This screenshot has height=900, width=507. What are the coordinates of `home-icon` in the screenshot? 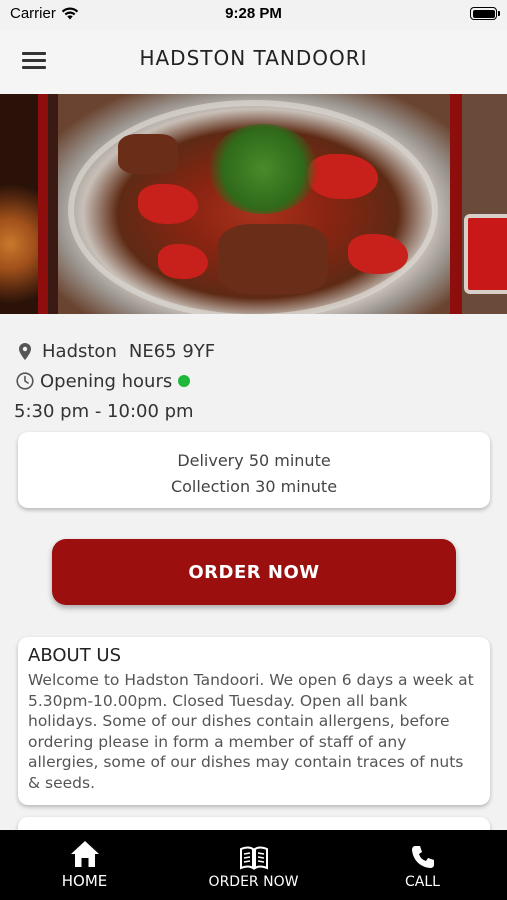 It's located at (85, 853).